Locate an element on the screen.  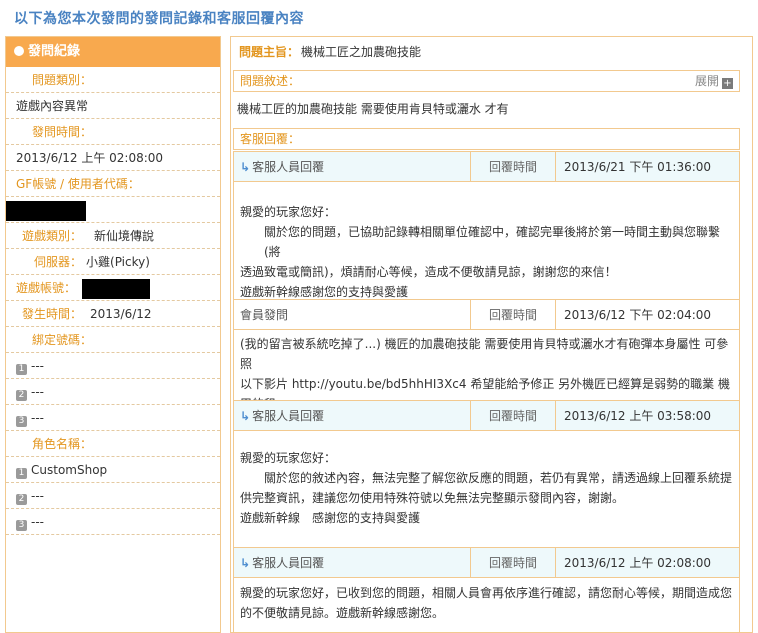
bind-item: 2 --- is located at coordinates (113, 392).